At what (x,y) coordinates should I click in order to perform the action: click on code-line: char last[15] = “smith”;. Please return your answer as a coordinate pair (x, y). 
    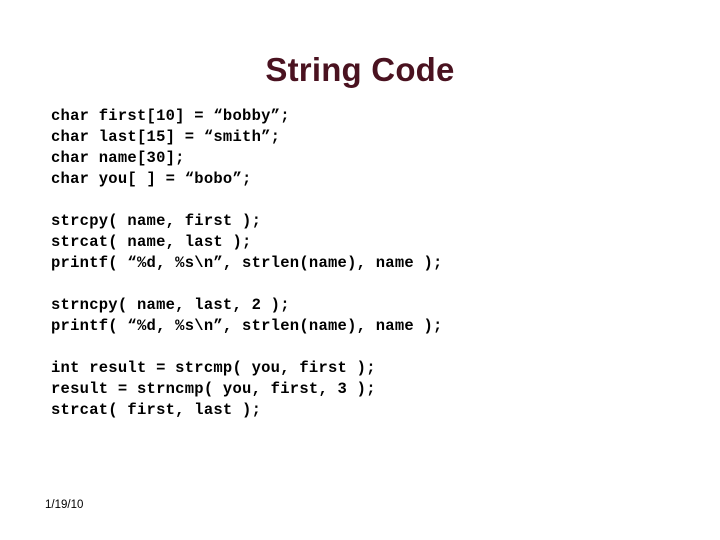
    Looking at the image, I should click on (166, 137).